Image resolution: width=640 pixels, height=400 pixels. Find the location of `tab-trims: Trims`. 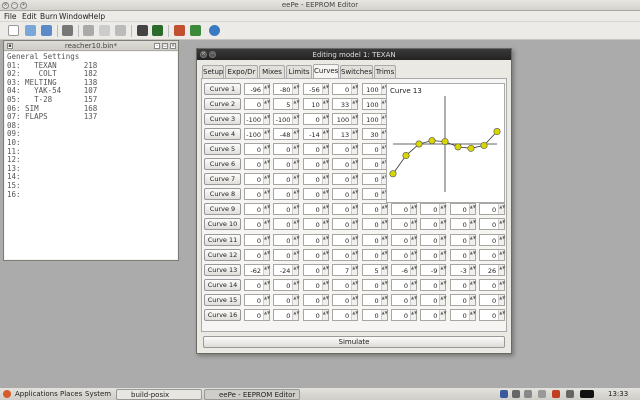

tab-trims: Trims is located at coordinates (385, 71).